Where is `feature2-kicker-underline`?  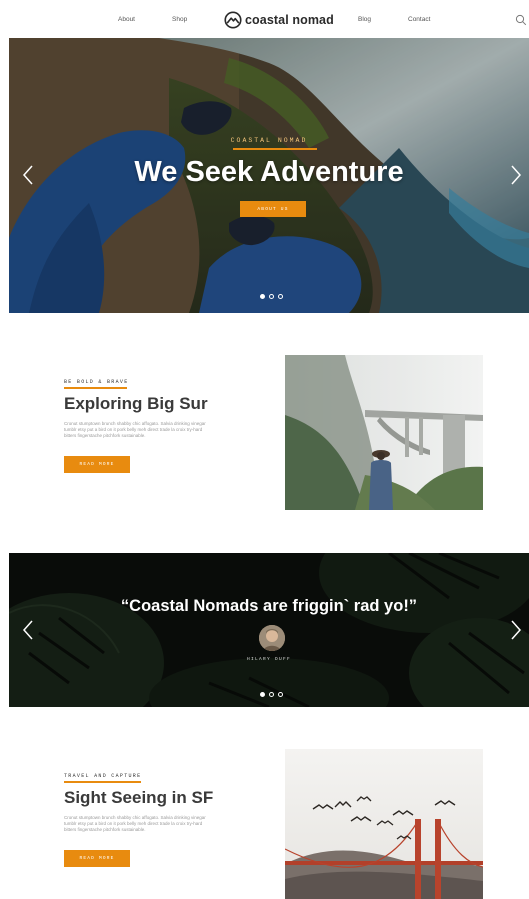
feature2-kicker-underline is located at coordinates (102, 782).